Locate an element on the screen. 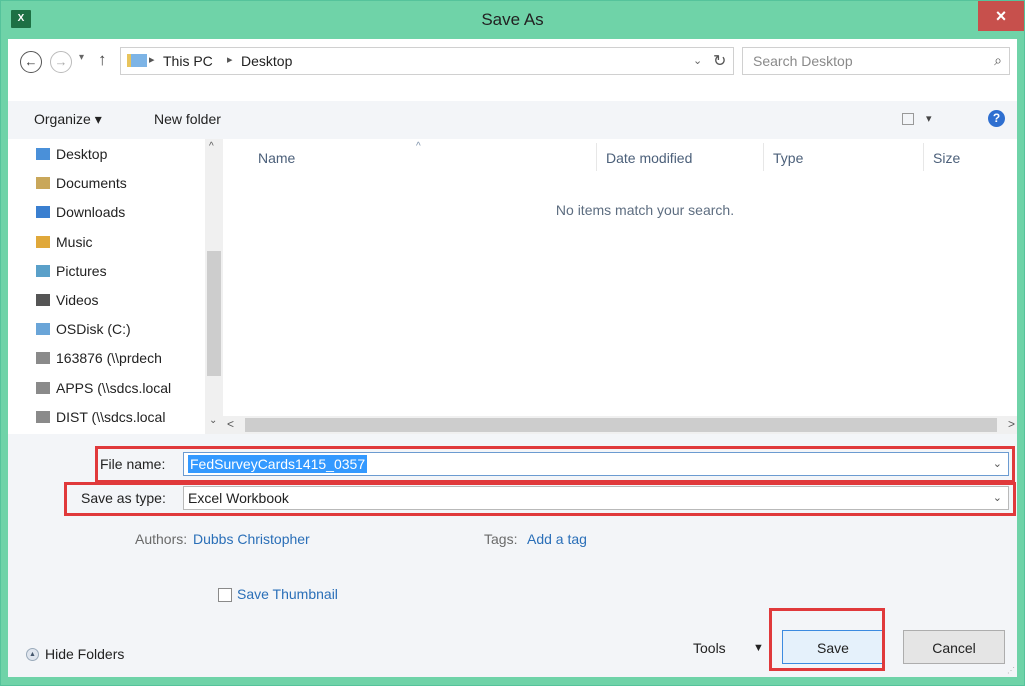 This screenshot has width=1025, height=686. column-header-name: Name is located at coordinates (276, 158).